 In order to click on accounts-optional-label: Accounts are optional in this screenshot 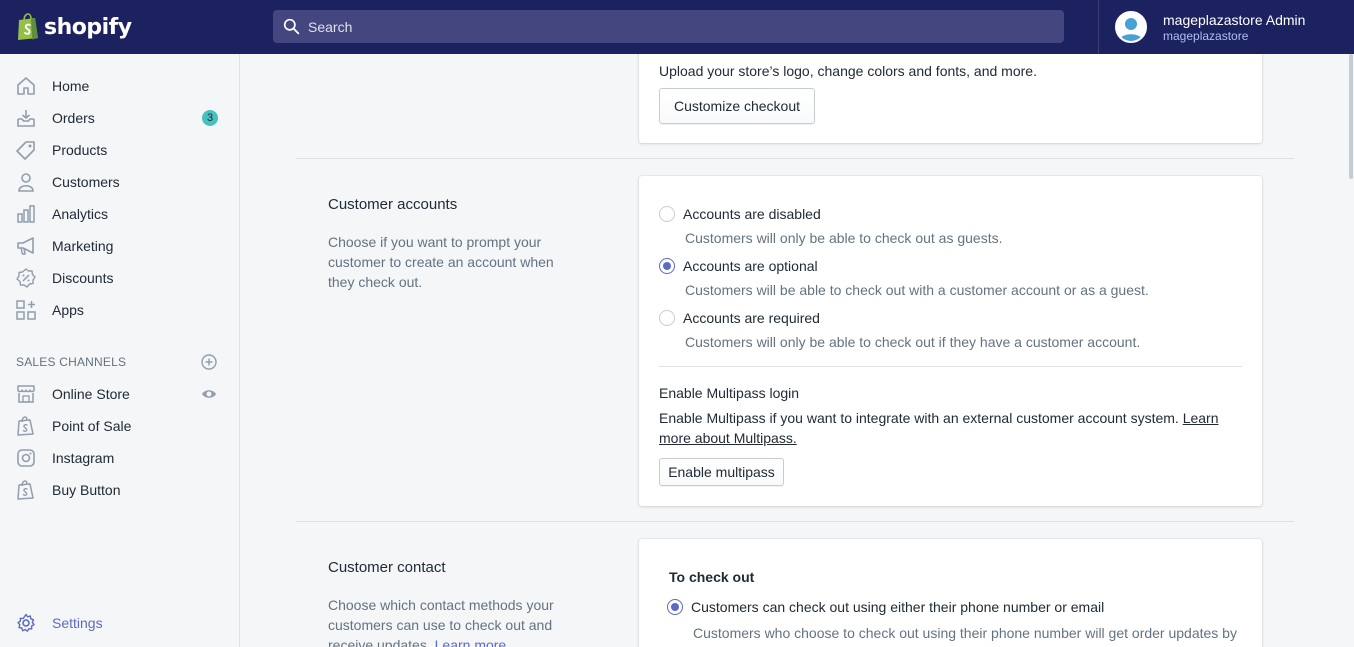, I will do `click(750, 266)`.